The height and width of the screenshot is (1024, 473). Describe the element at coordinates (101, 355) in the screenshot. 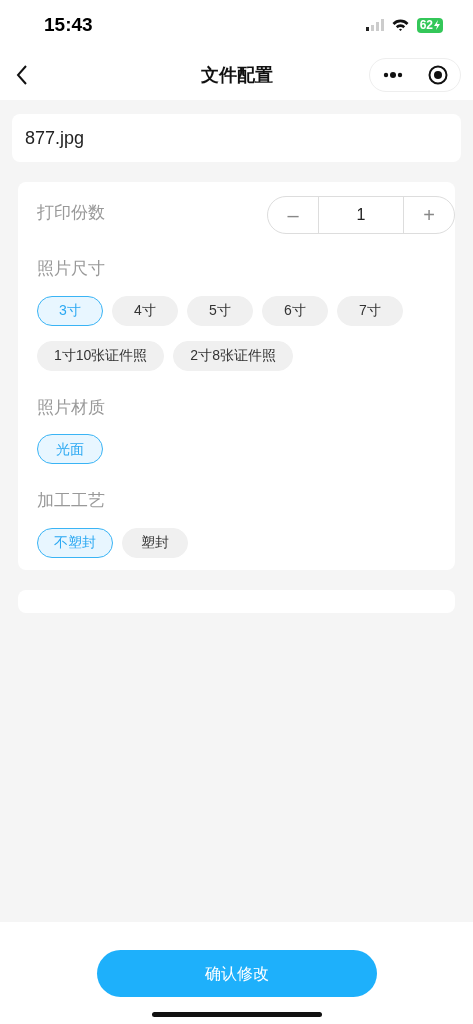

I see `option-chip: 1寸10张证件照` at that location.